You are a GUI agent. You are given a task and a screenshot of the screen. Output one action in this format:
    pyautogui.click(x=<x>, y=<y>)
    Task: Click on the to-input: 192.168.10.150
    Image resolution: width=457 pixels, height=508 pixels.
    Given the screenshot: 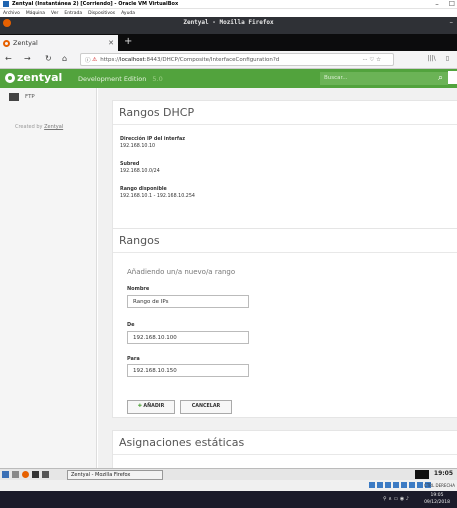 What is the action you would take?
    pyautogui.click(x=188, y=370)
    